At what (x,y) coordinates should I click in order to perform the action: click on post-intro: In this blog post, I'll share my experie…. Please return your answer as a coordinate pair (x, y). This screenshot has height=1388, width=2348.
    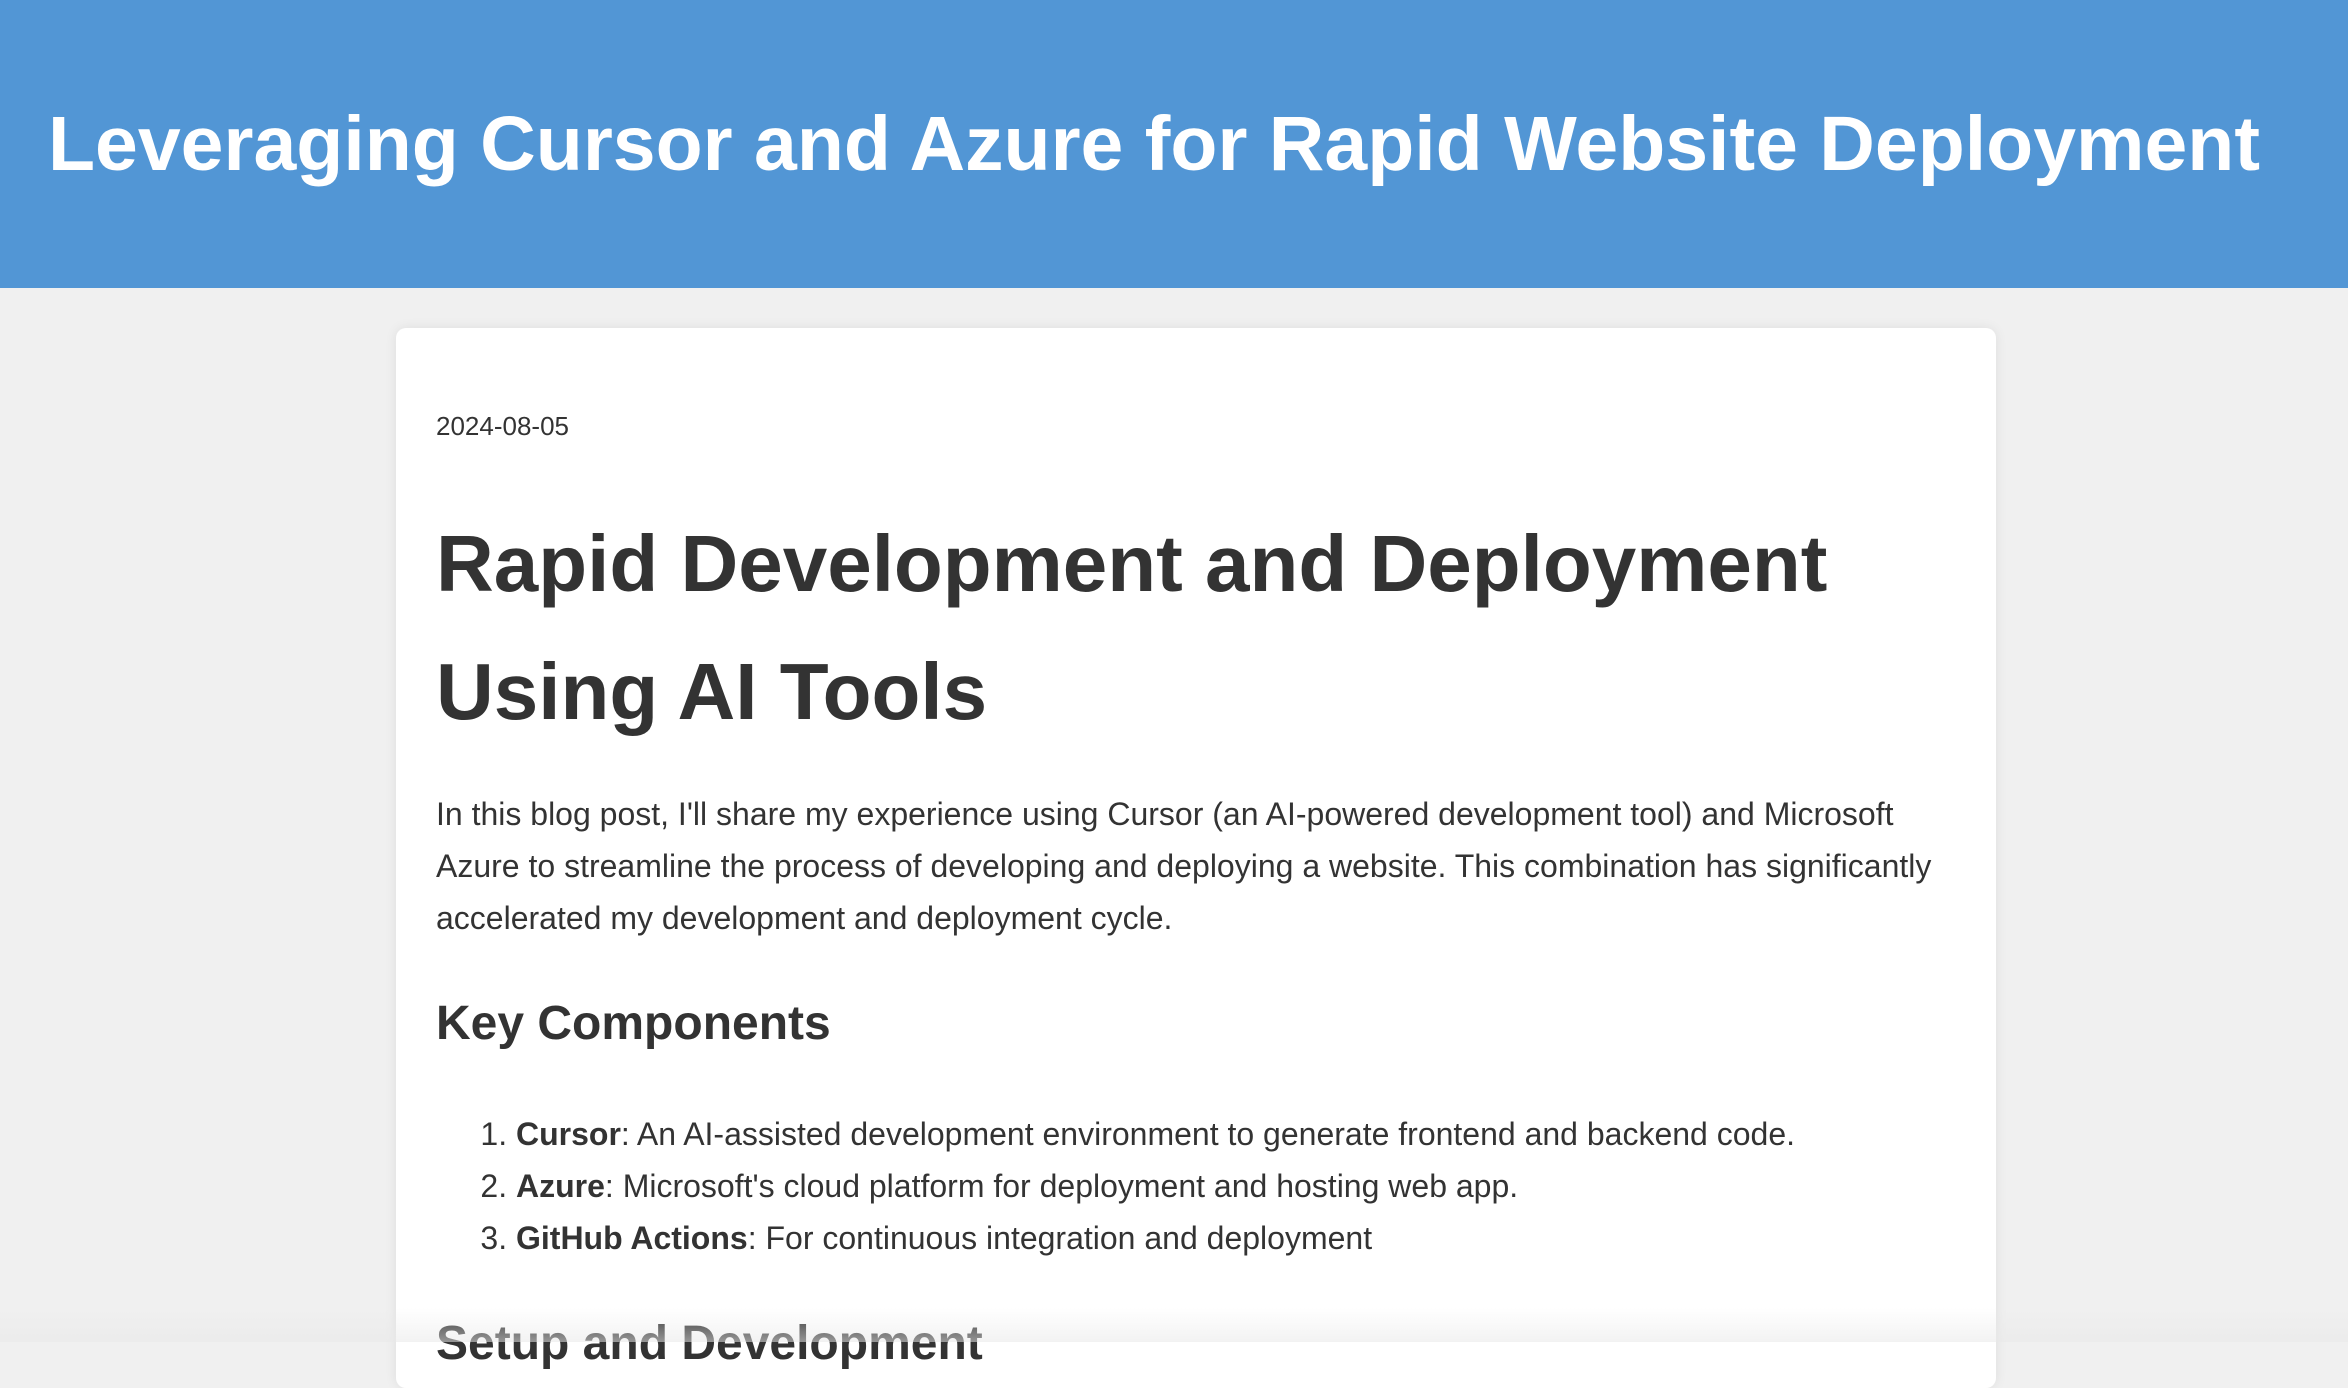
    Looking at the image, I should click on (1196, 866).